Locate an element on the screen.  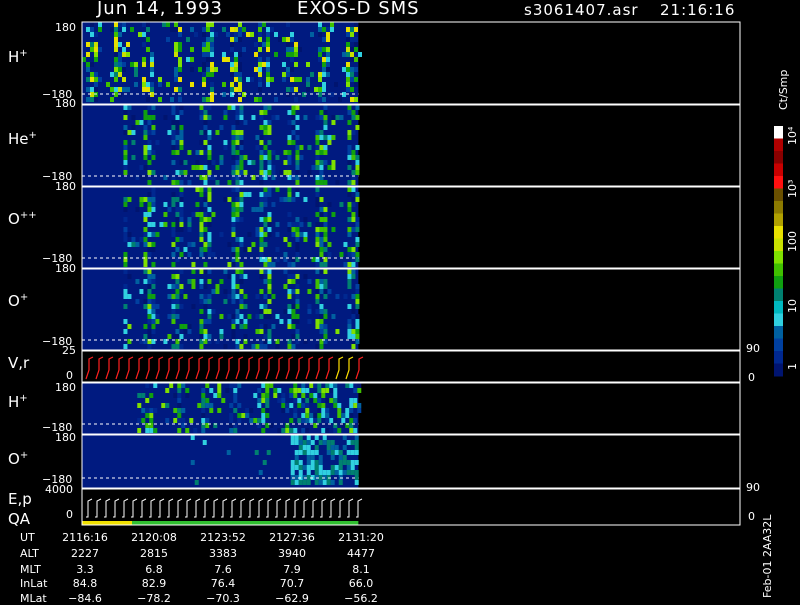
tick-vr-right-top: 90 is located at coordinates (753, 348).